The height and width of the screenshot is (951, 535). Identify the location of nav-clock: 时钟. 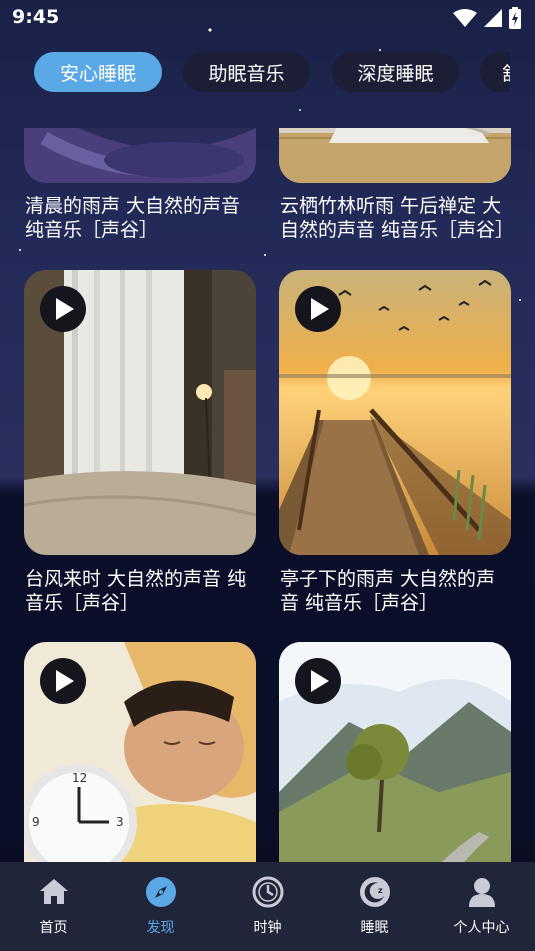
(267, 906).